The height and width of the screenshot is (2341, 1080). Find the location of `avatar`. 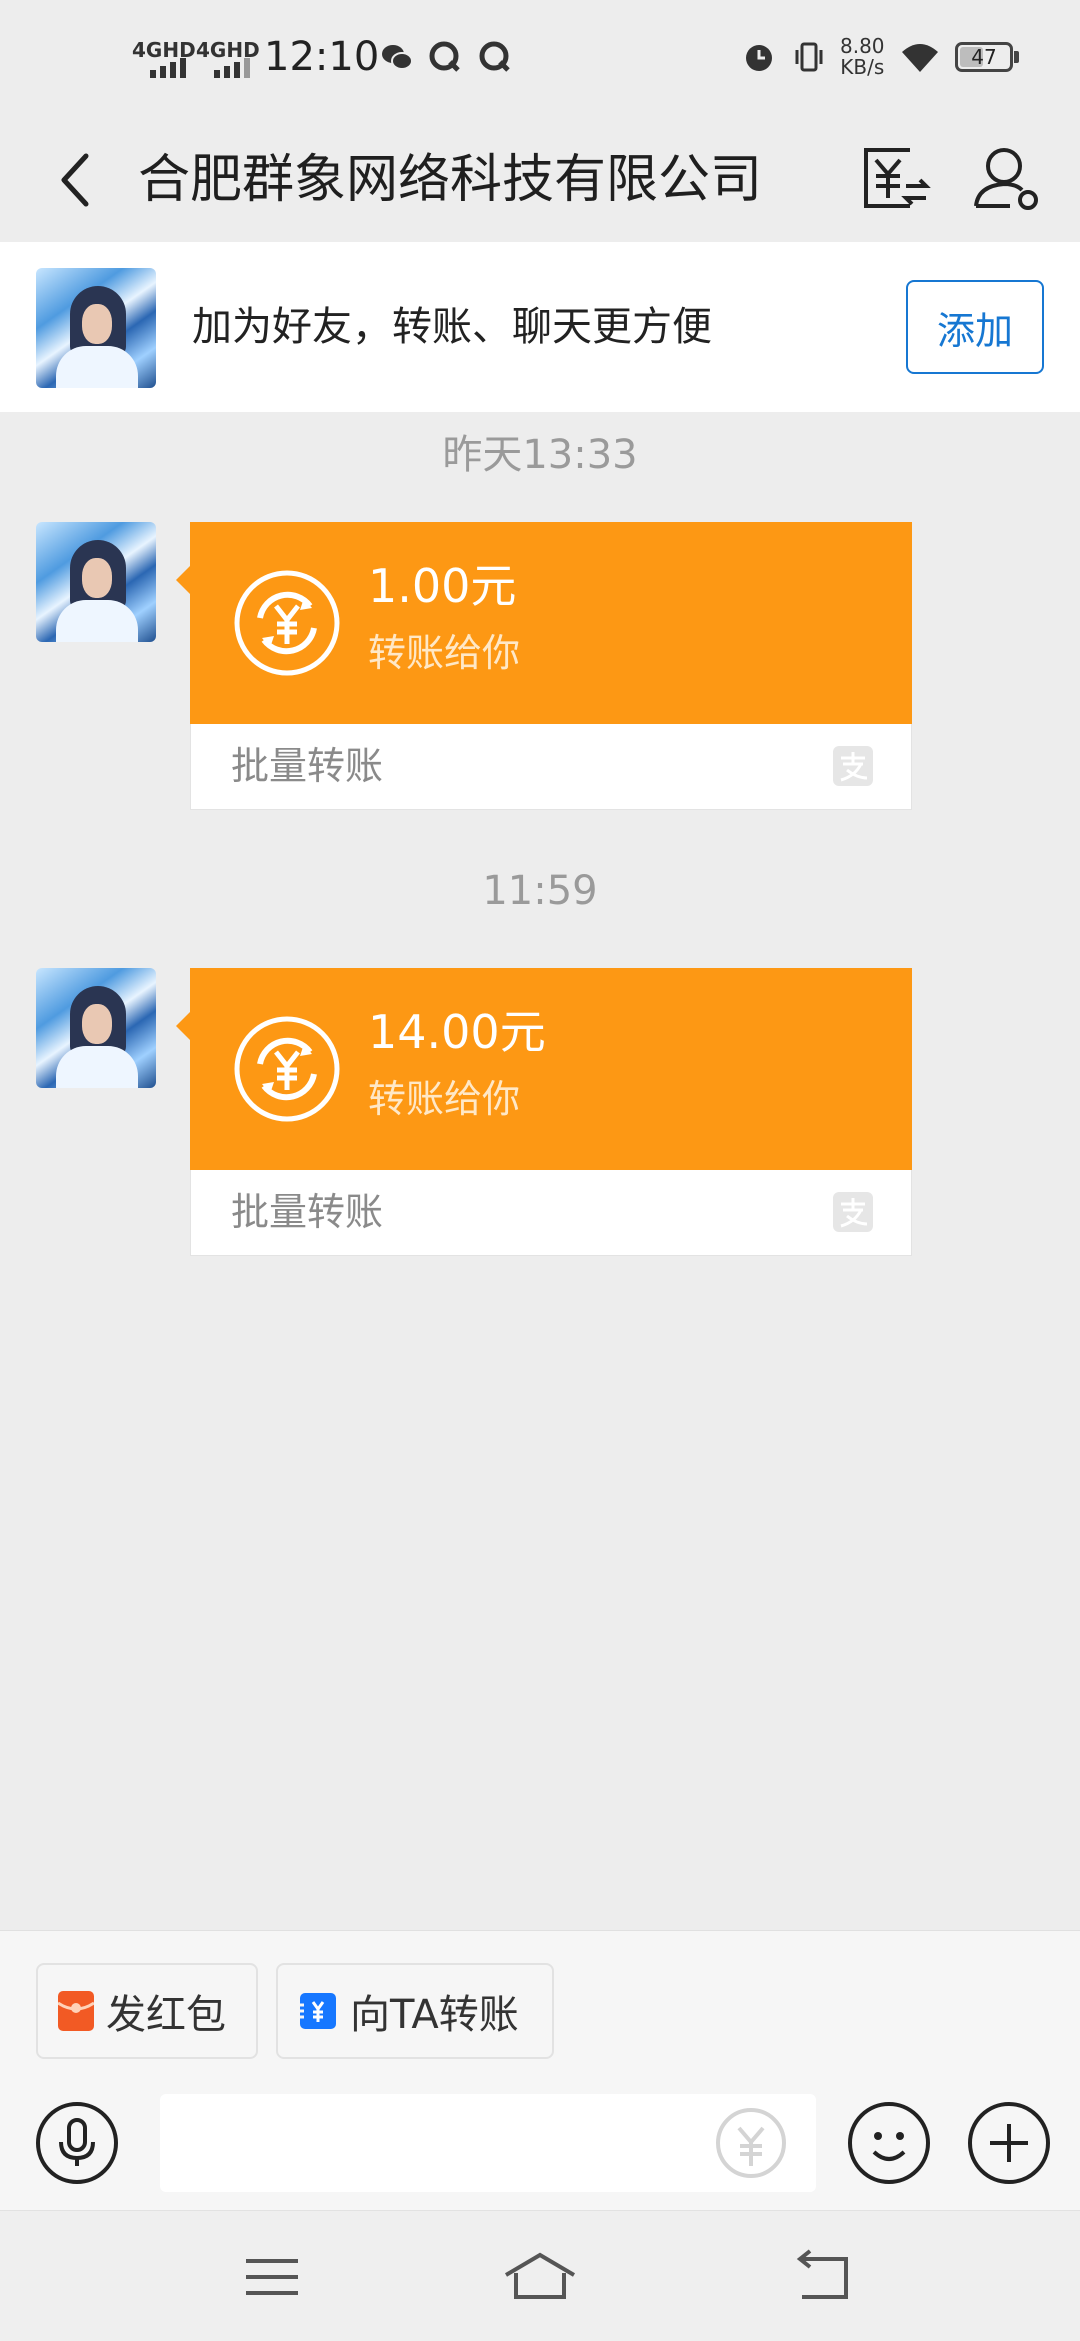

avatar is located at coordinates (96, 328).